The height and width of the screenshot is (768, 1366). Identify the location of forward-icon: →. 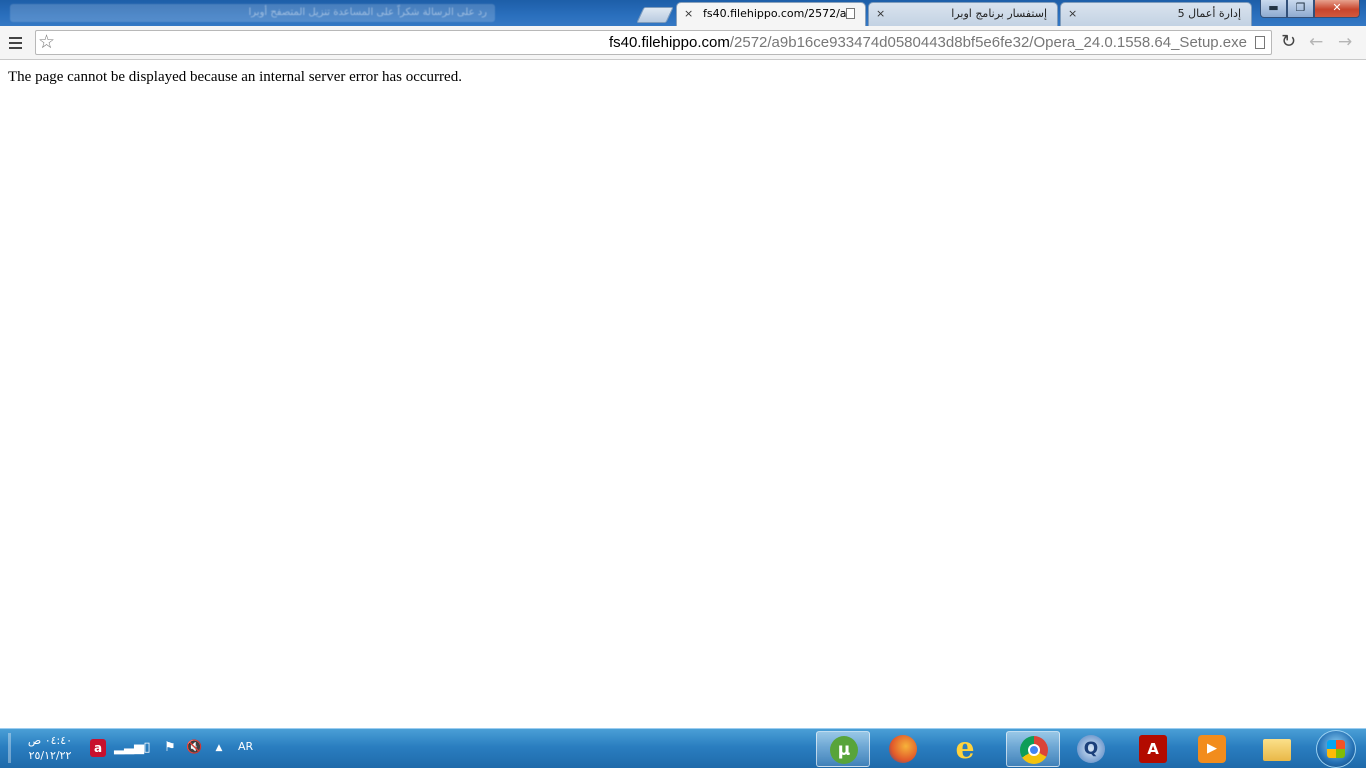
(1345, 42).